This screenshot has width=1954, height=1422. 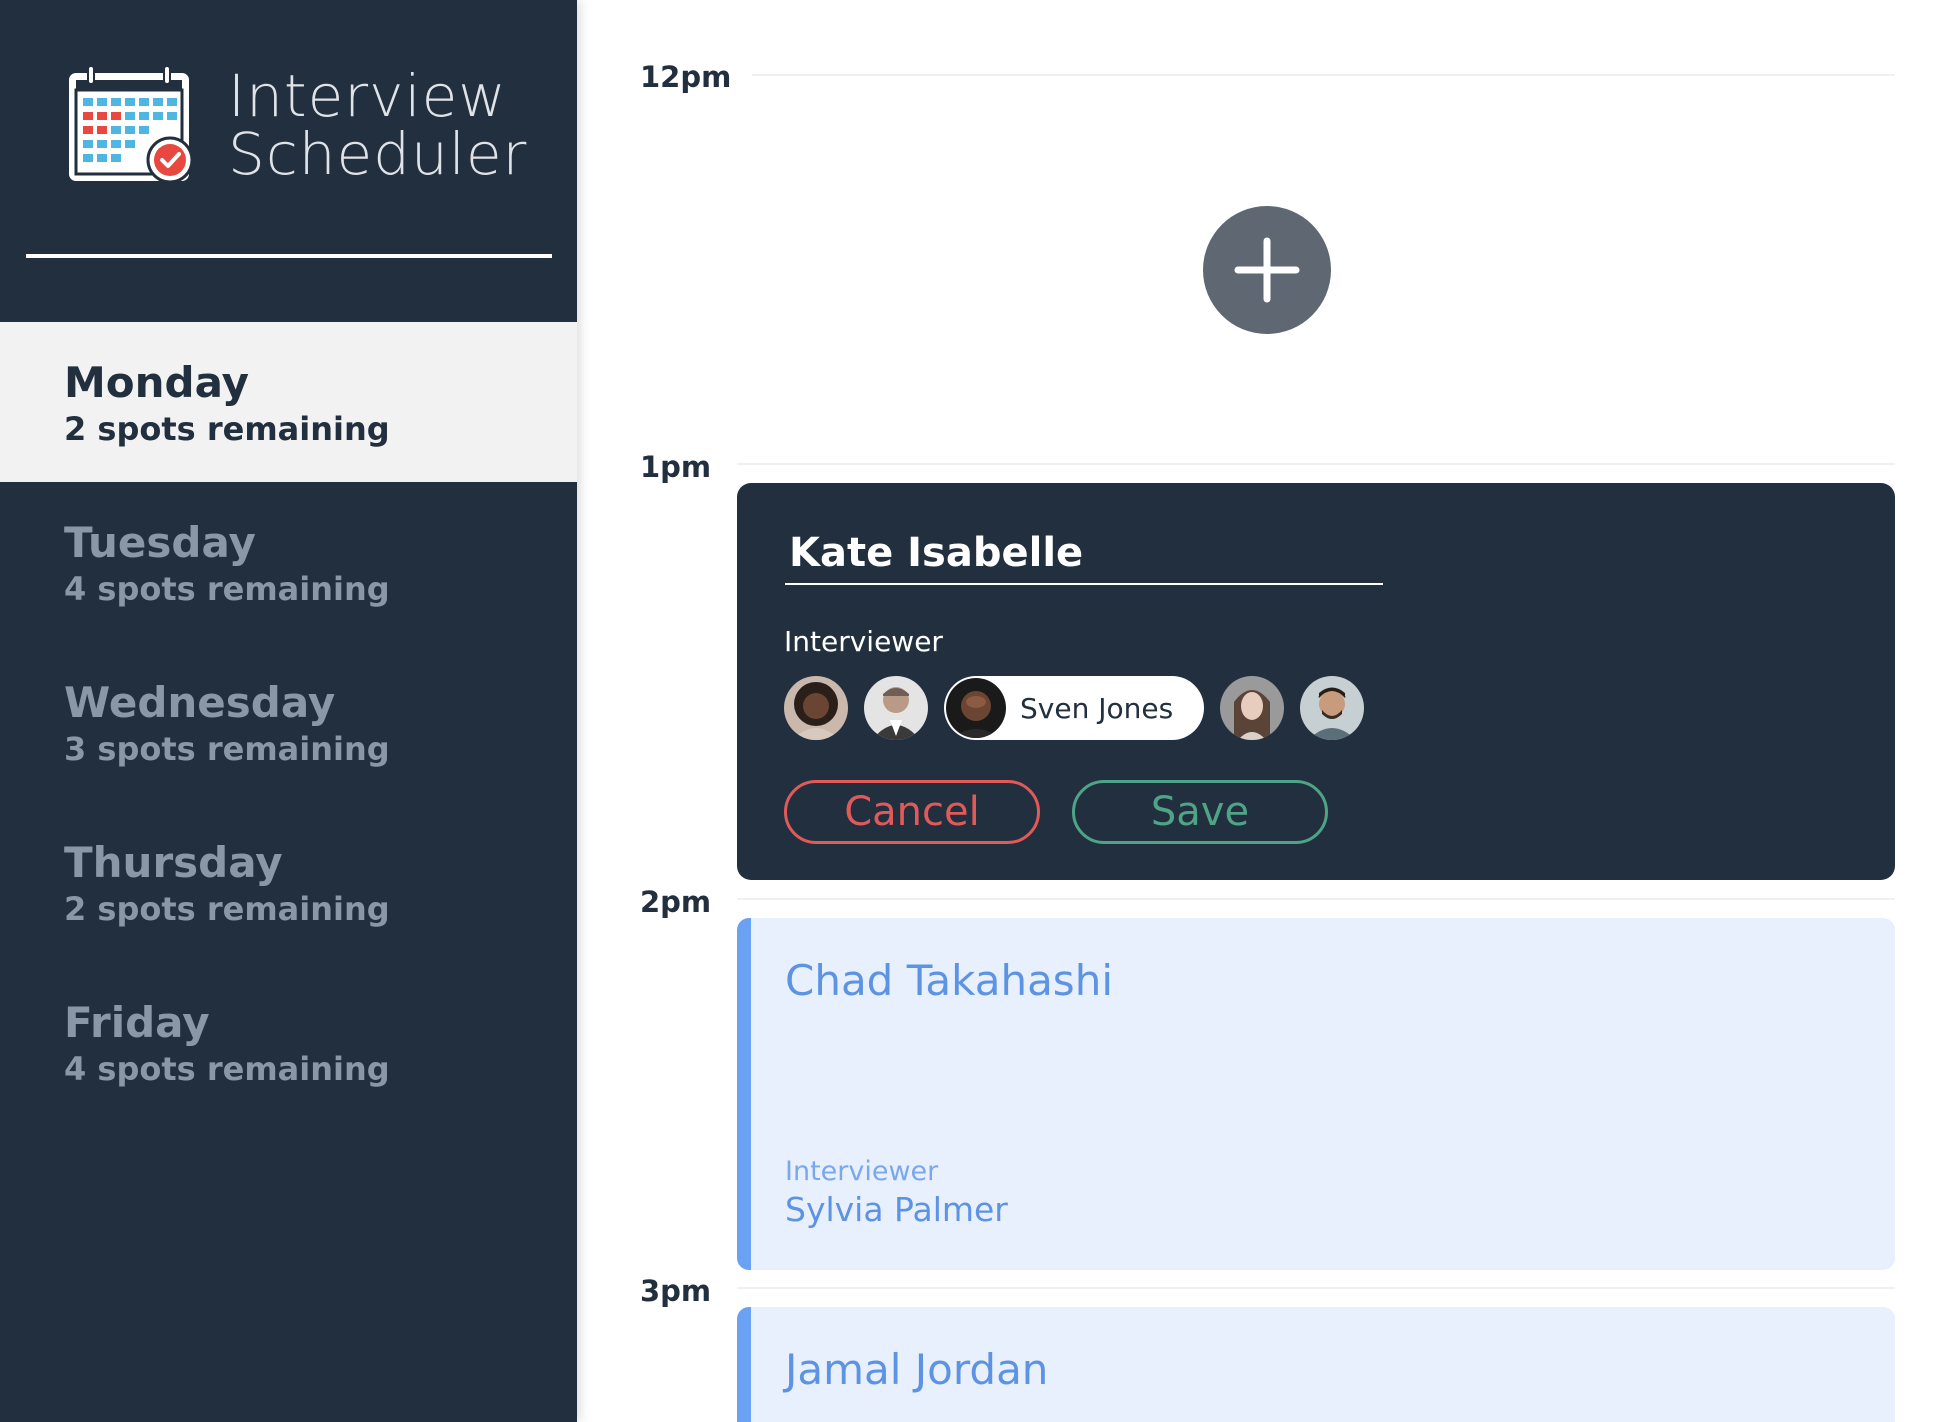 I want to click on appointment-student-name: Jamal Jordan, so click(x=917, y=1369).